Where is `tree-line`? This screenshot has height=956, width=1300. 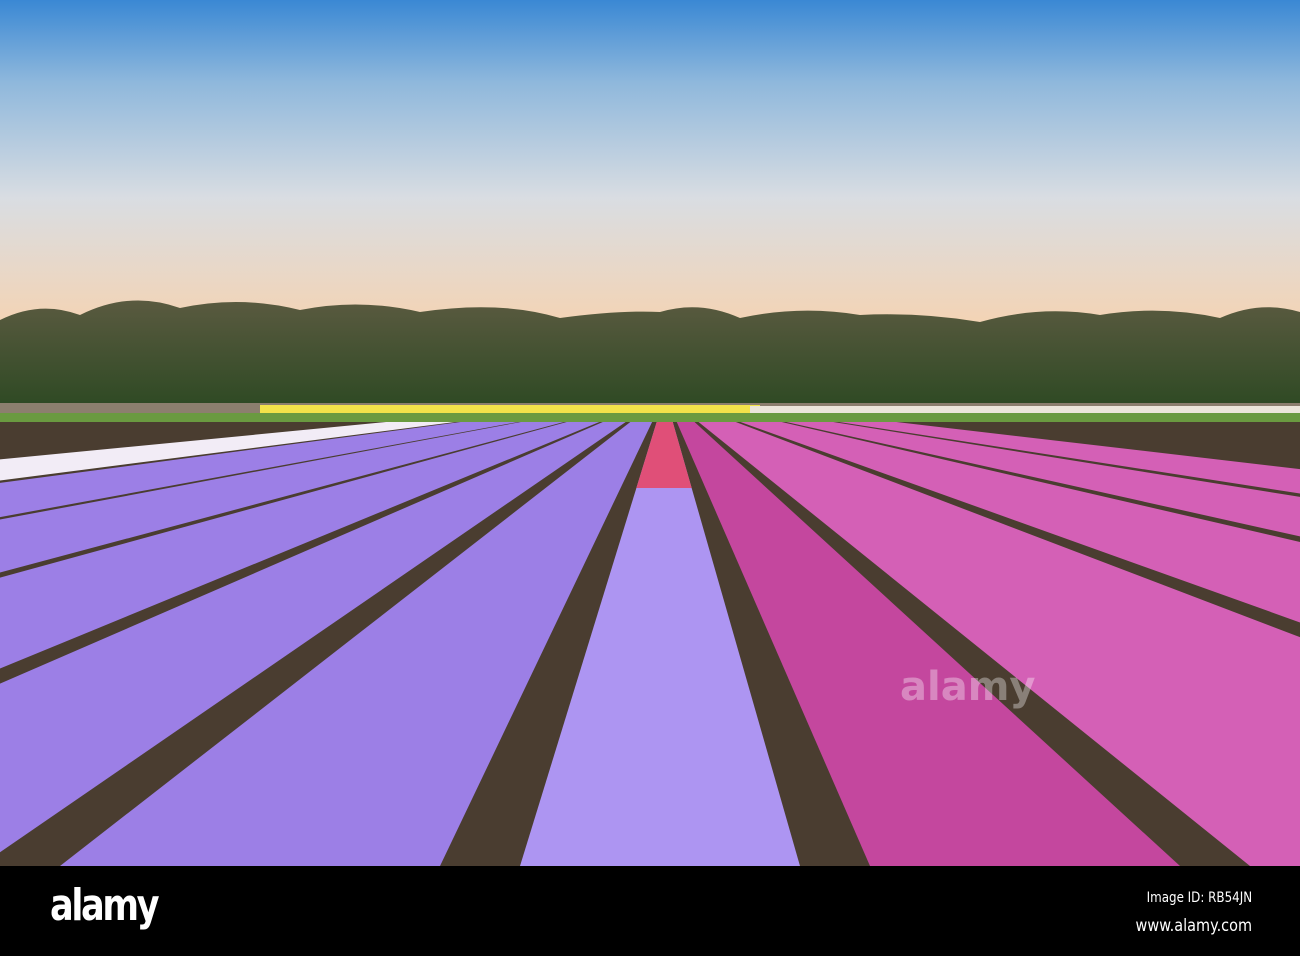
tree-line is located at coordinates (650, 352).